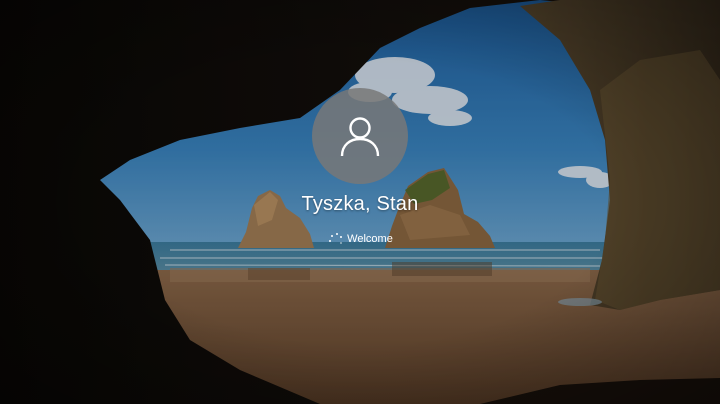 This screenshot has height=404, width=720. I want to click on loading-spinner-icon, so click(335, 239).